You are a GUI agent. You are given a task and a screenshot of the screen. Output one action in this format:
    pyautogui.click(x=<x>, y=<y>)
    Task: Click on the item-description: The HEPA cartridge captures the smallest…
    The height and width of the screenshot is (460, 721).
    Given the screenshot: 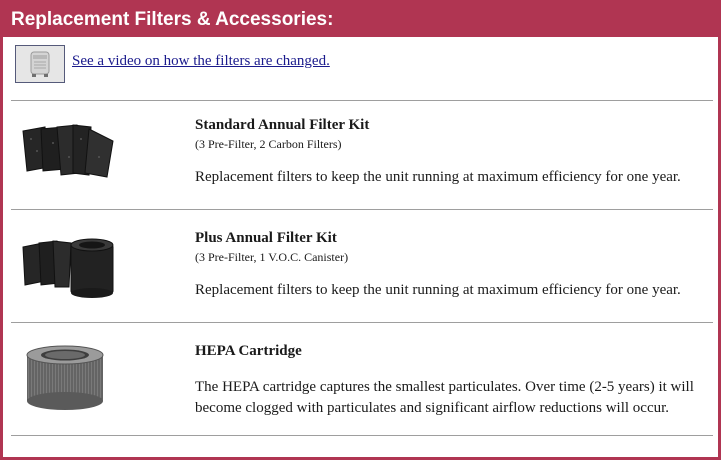 What is the action you would take?
    pyautogui.click(x=444, y=397)
    